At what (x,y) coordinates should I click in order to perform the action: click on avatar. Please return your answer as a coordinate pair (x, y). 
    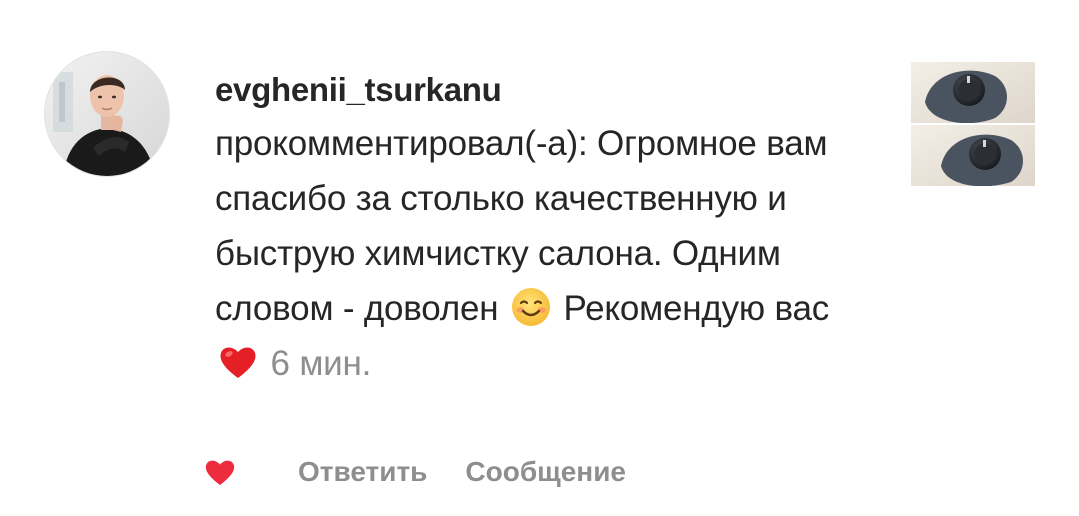
    Looking at the image, I should click on (107, 114).